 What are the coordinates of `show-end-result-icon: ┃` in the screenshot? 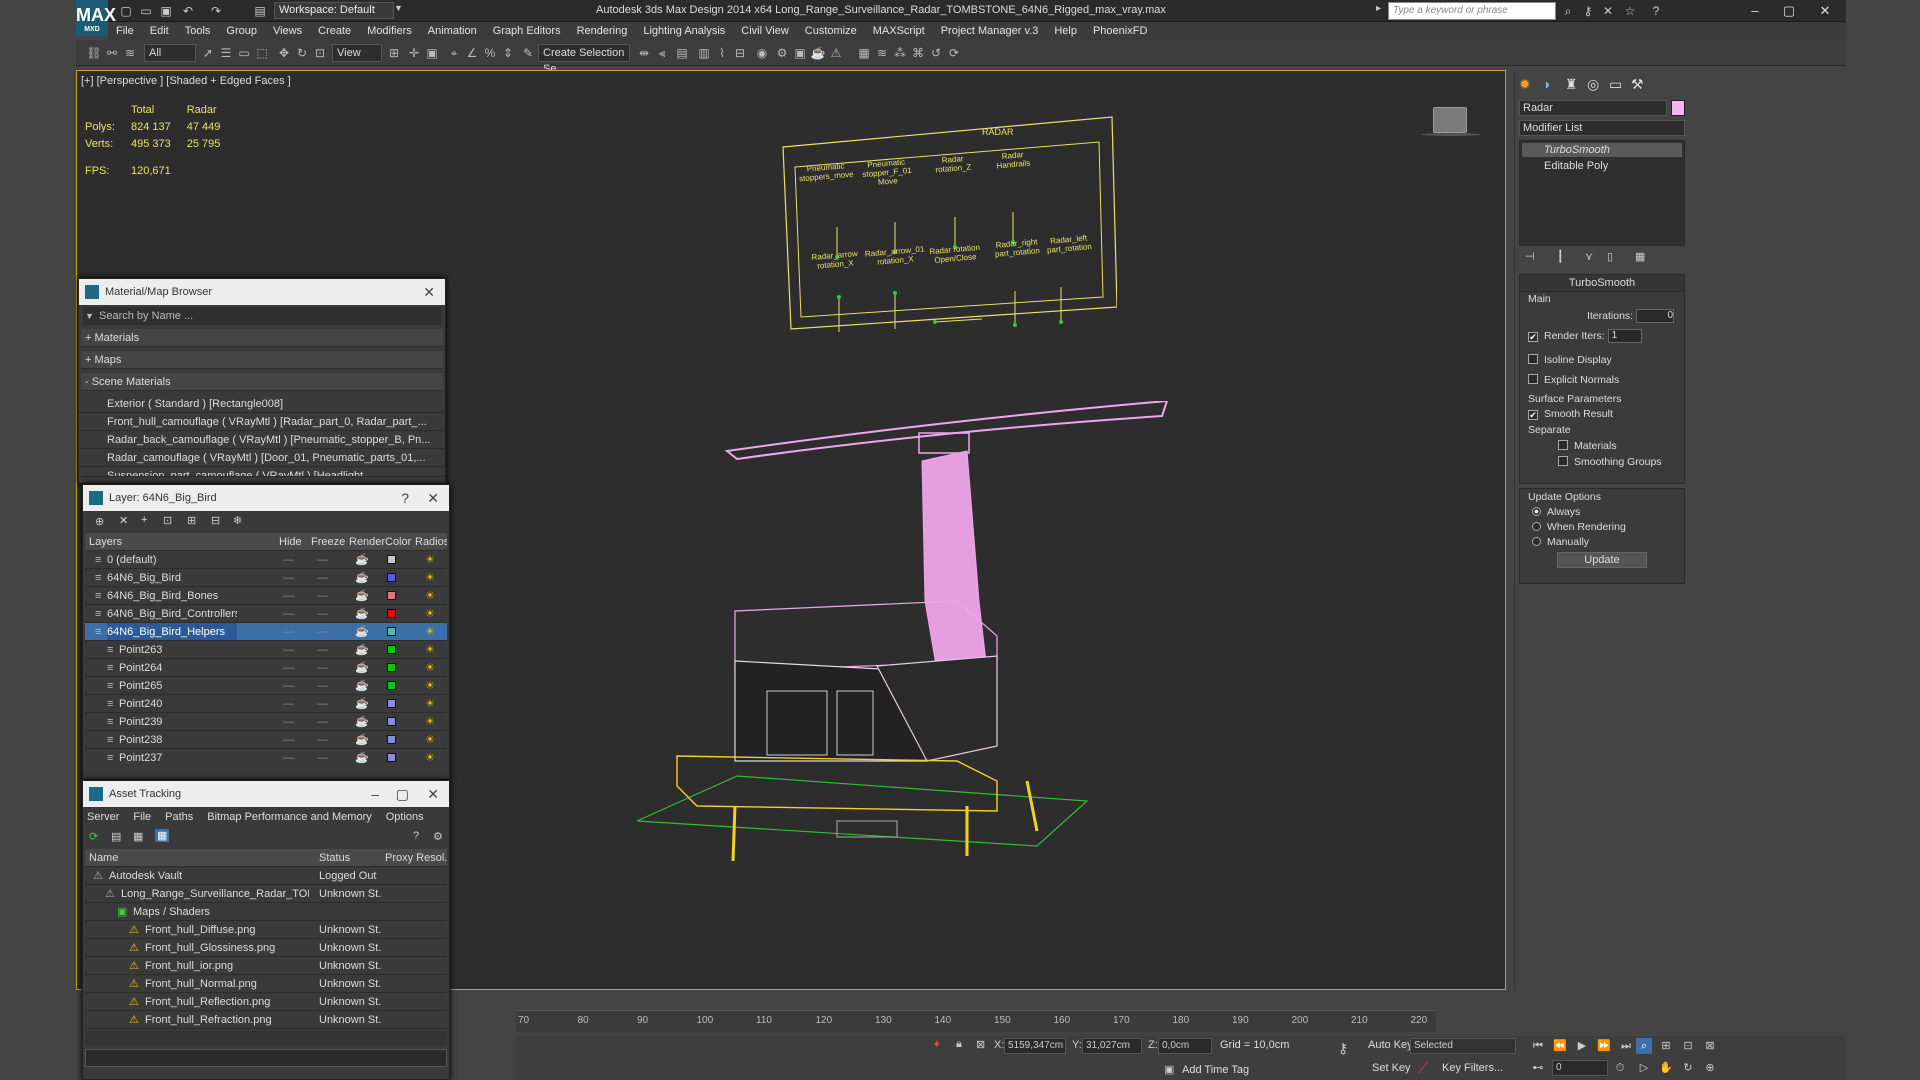 It's located at (1560, 256).